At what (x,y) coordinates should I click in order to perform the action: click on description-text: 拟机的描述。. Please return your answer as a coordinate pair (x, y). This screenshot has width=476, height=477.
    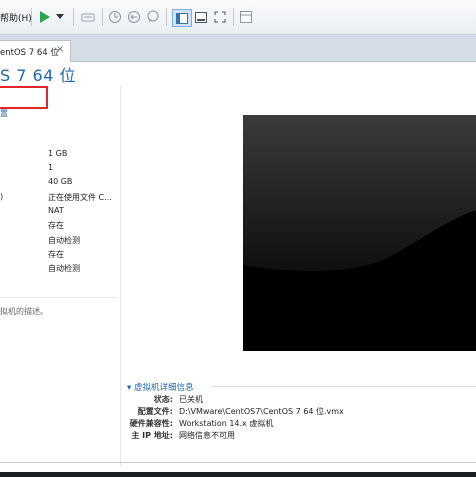
    Looking at the image, I should click on (24, 311).